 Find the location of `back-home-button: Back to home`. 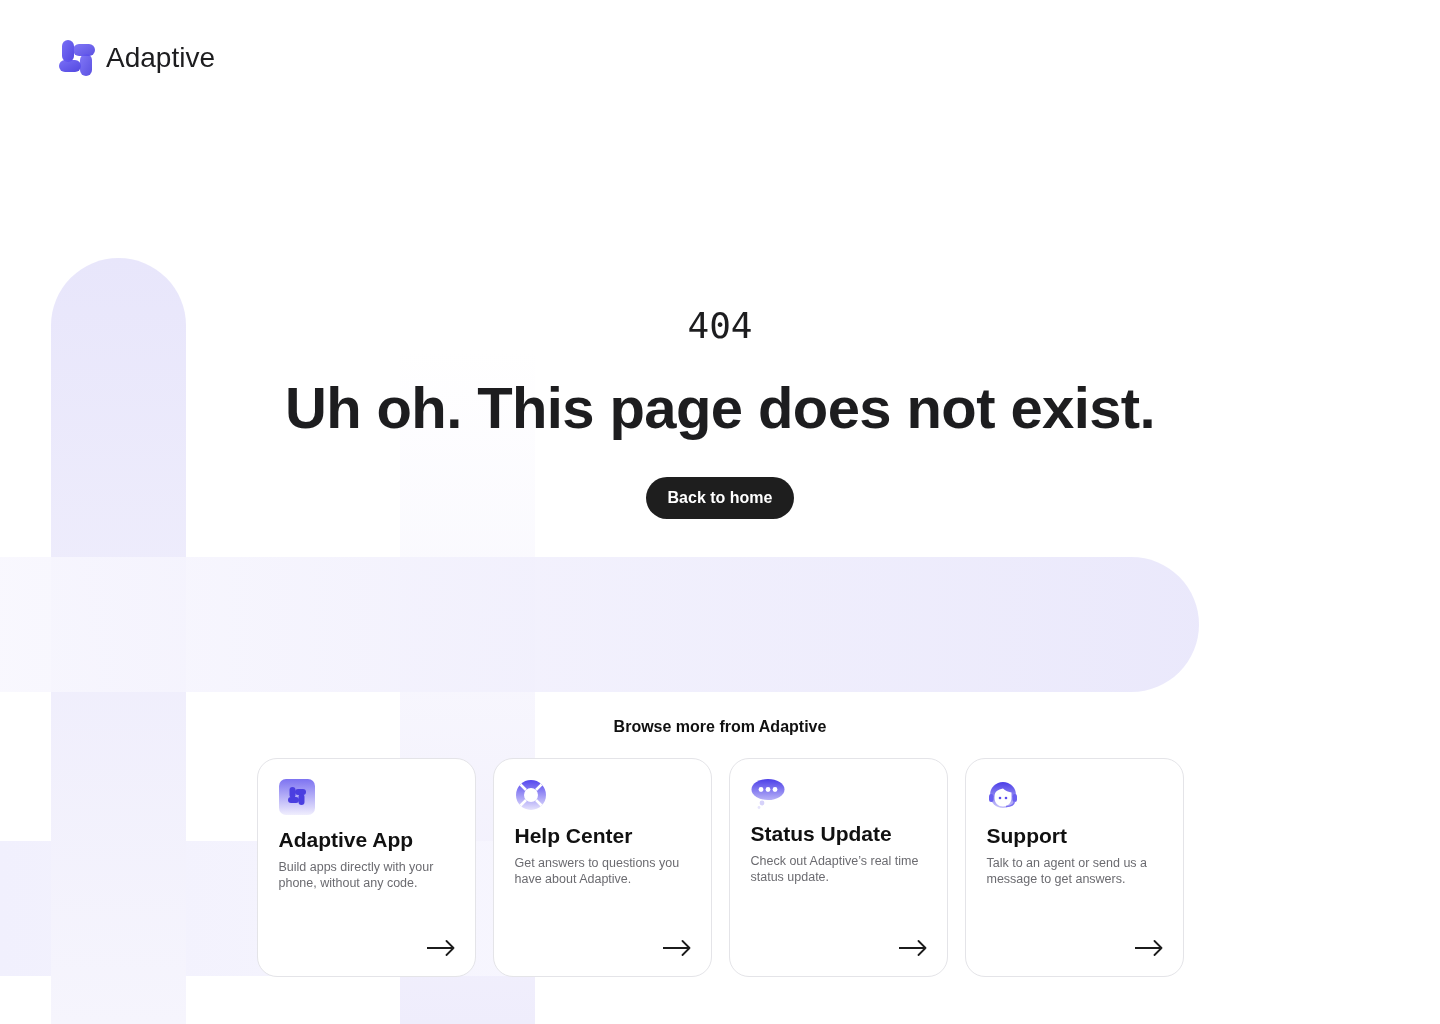

back-home-button: Back to home is located at coordinates (720, 498).